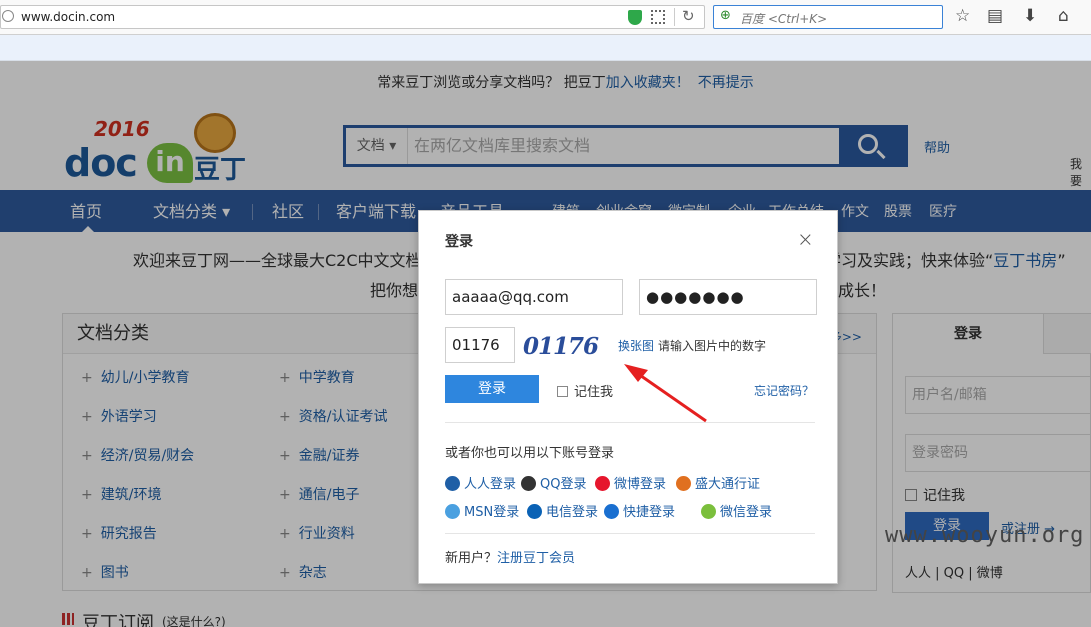  I want to click on msn-icon, so click(452, 511).